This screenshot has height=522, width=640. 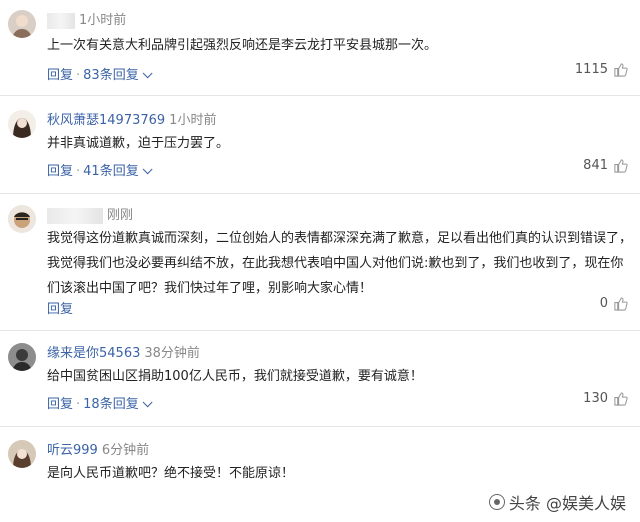 What do you see at coordinates (595, 165) in the screenshot?
I see `like-count: 841` at bounding box center [595, 165].